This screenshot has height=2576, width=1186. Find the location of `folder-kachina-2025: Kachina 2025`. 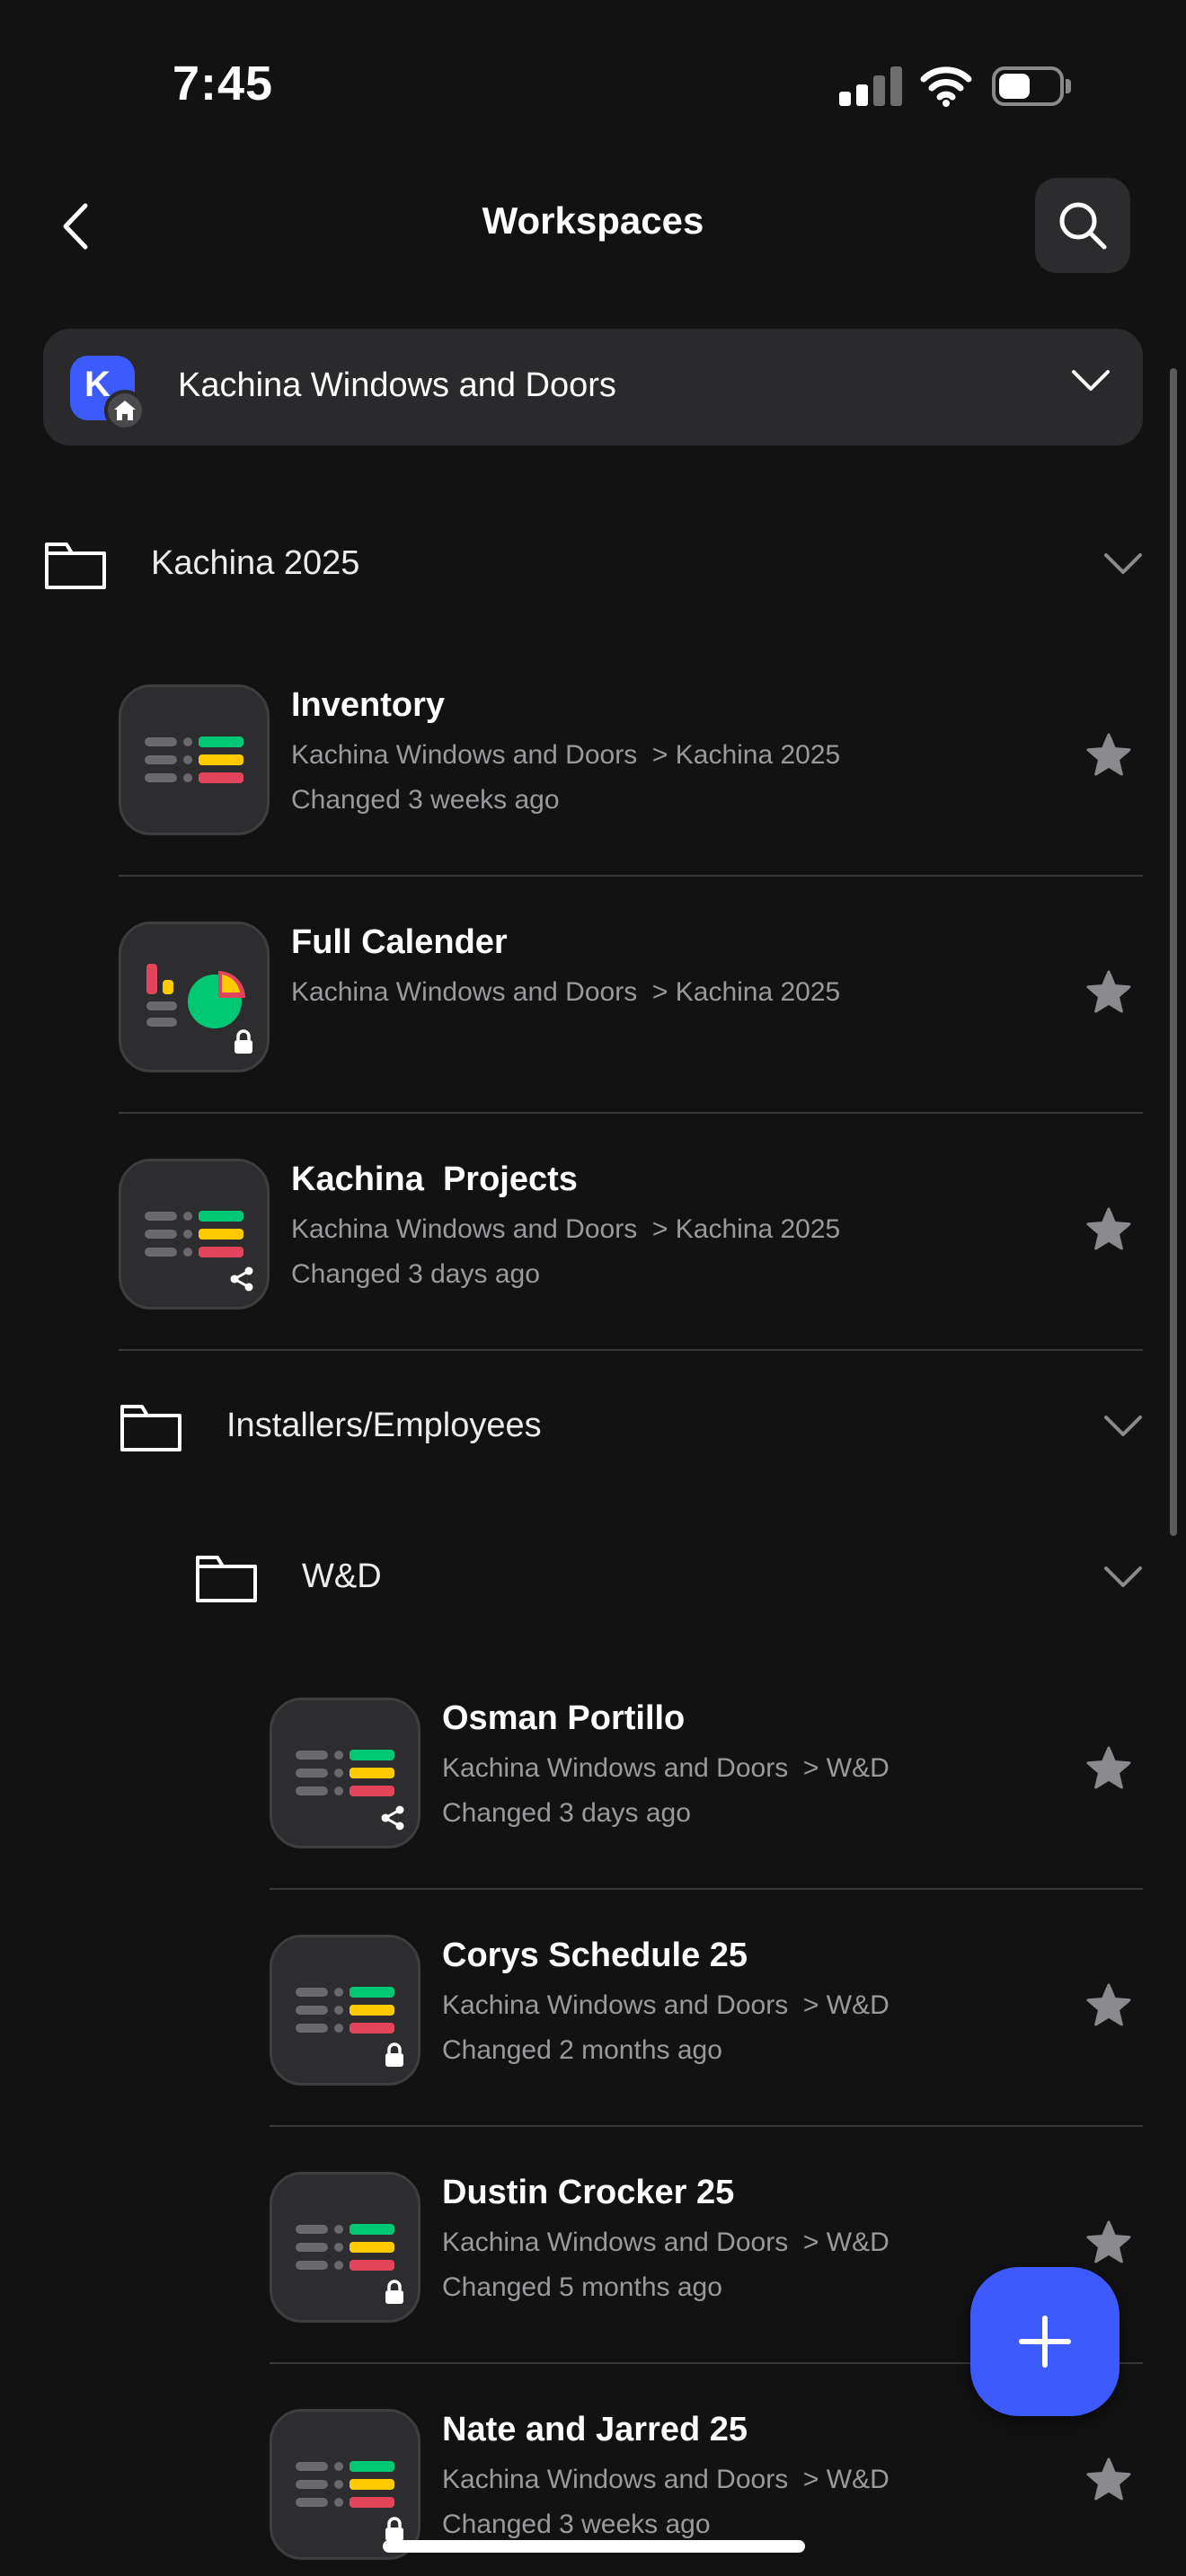

folder-kachina-2025: Kachina 2025 is located at coordinates (593, 565).